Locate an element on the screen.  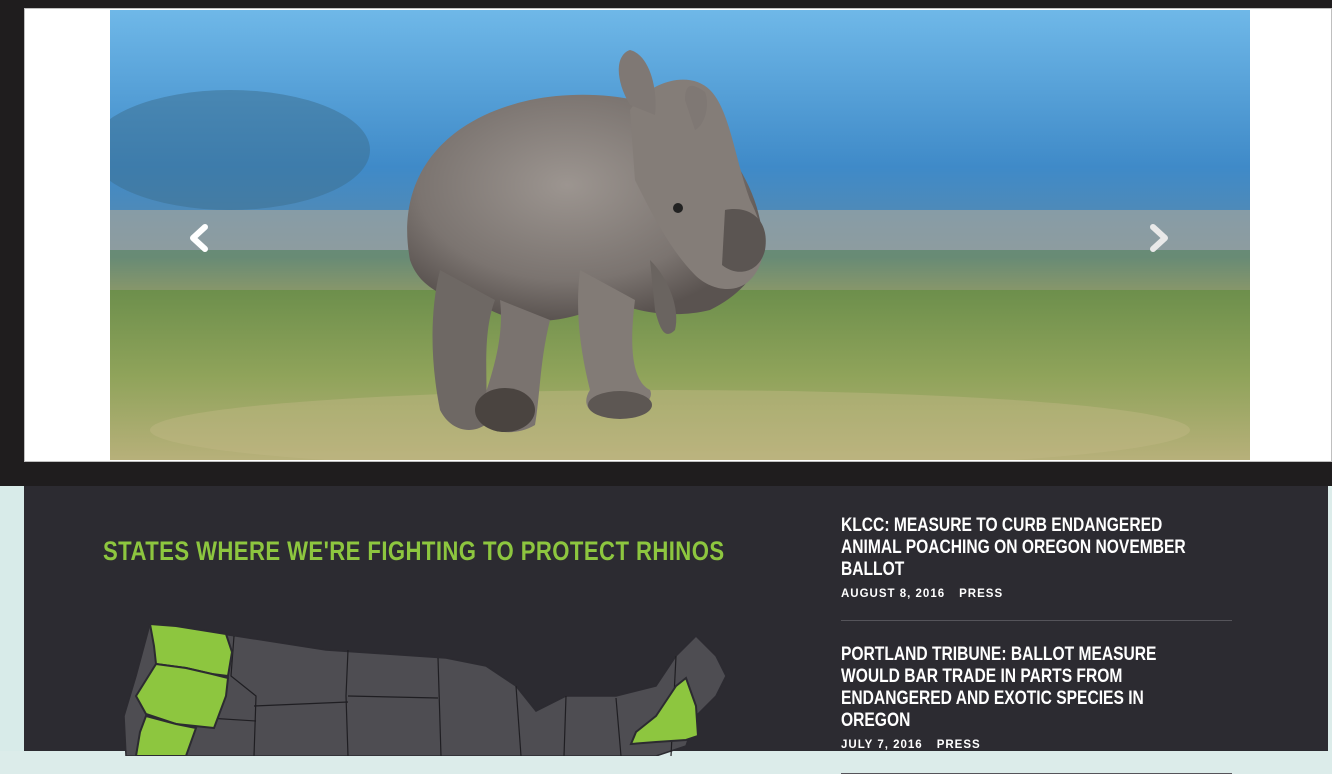
slider-prev-button is located at coordinates (198, 238).